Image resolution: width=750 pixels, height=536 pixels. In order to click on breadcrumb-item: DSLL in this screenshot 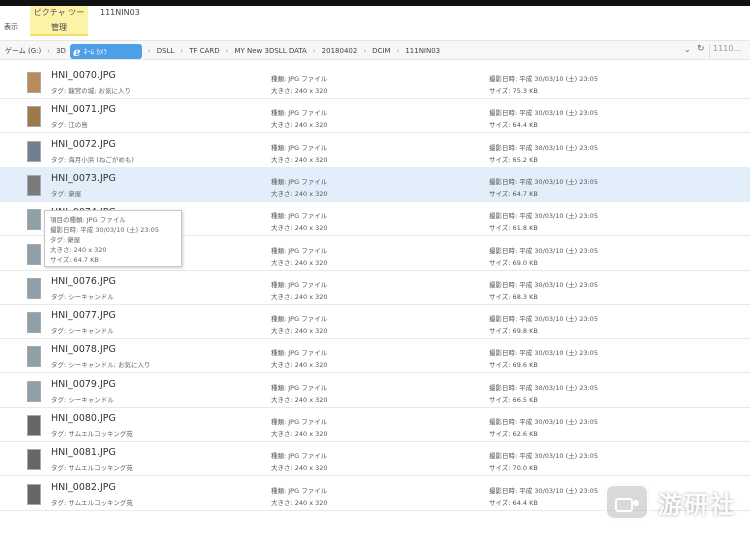, I will do `click(166, 51)`.